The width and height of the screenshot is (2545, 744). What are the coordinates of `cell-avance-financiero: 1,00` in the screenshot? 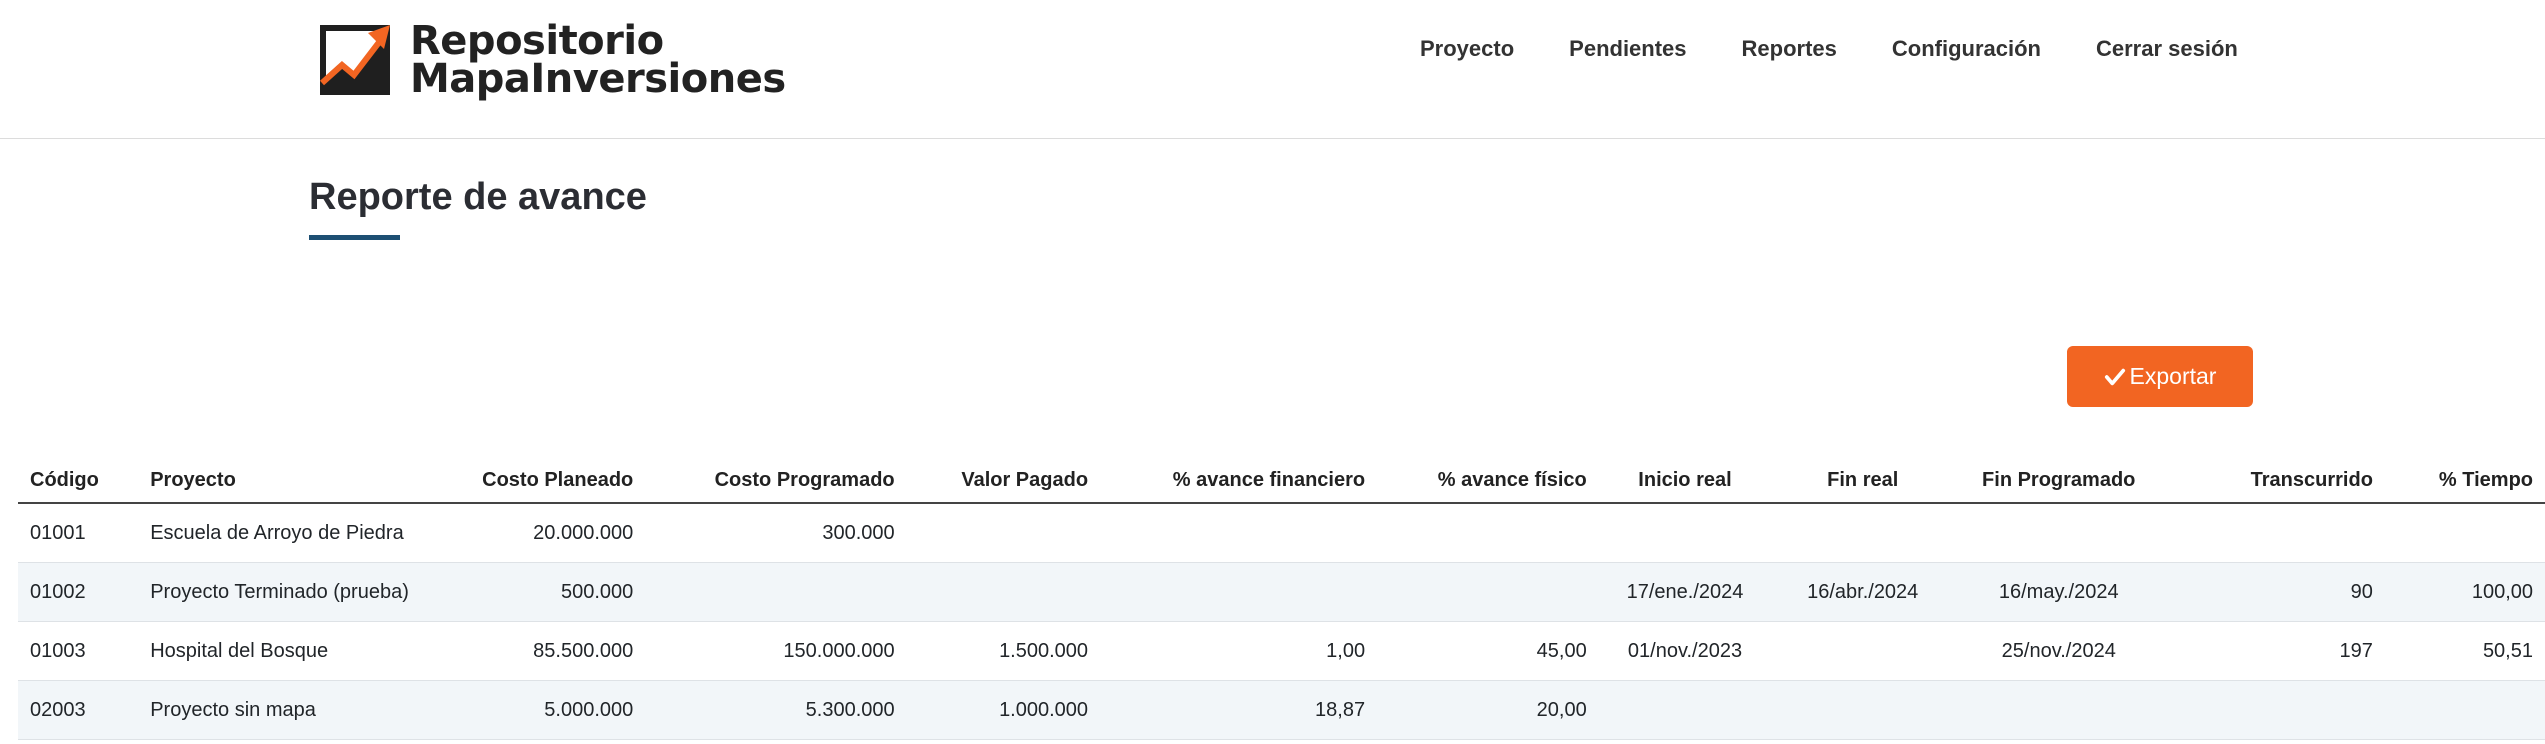 It's located at (1239, 651).